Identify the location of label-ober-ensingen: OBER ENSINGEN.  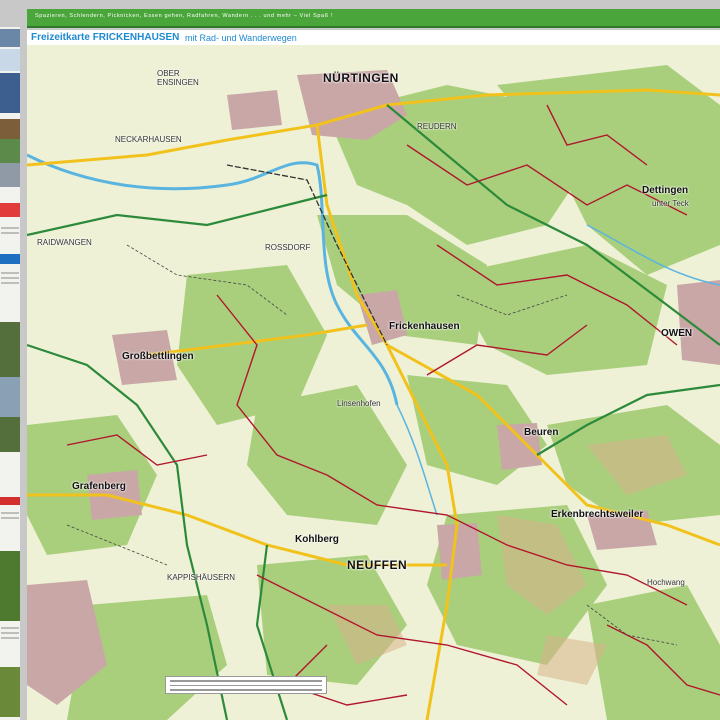
(178, 78).